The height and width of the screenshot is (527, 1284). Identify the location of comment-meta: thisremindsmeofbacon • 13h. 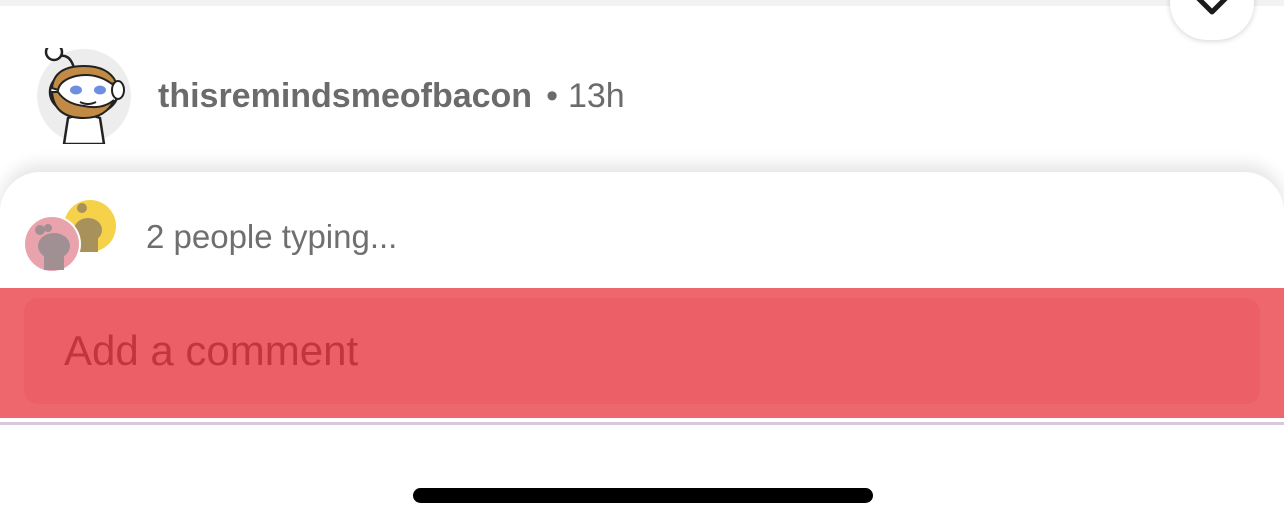
(391, 96).